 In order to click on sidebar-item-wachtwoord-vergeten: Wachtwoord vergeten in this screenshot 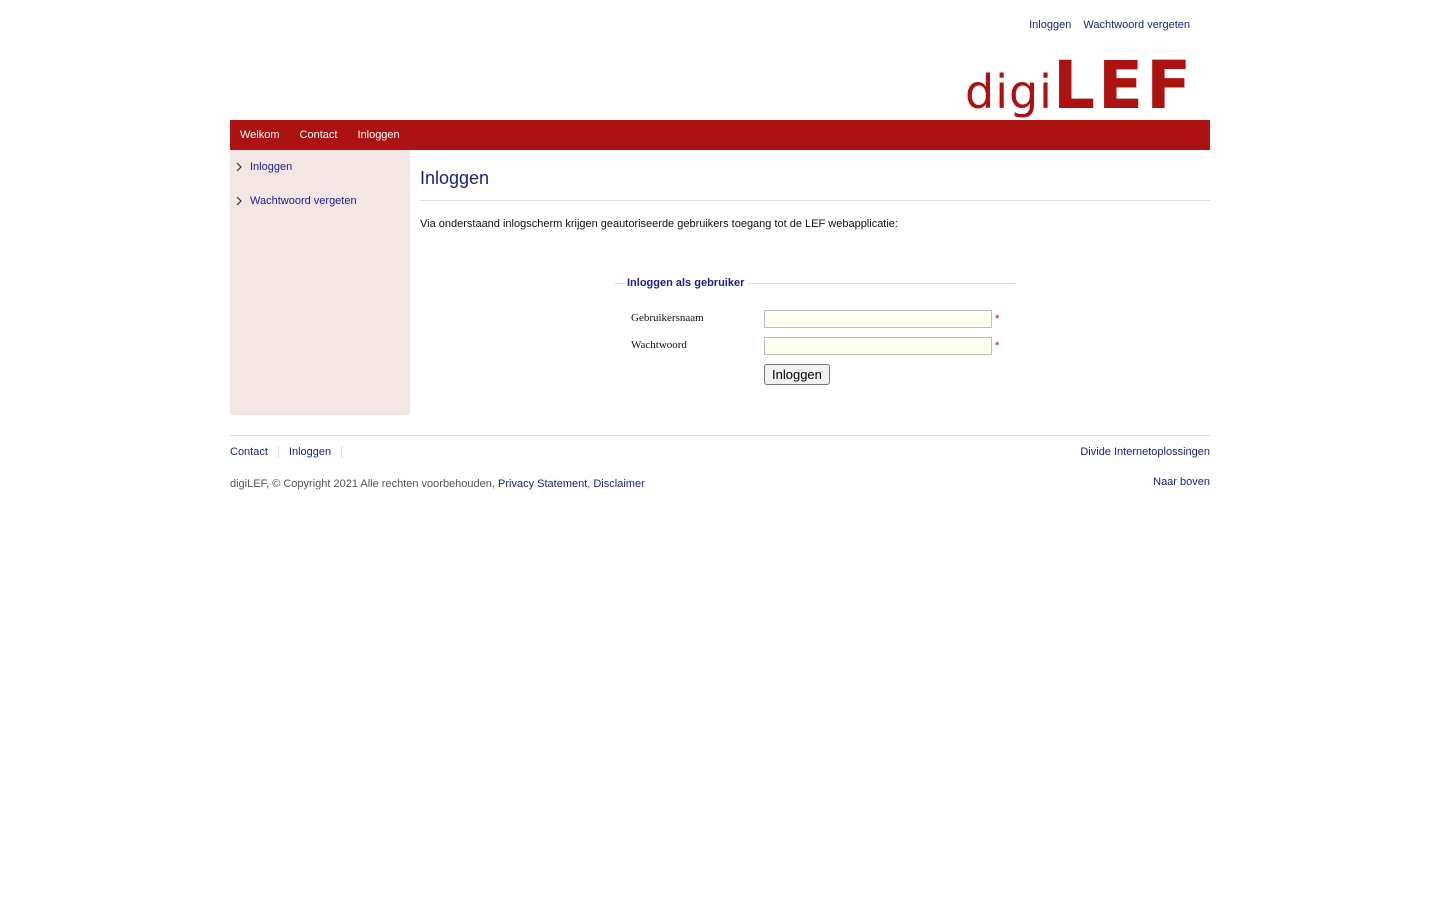, I will do `click(320, 201)`.